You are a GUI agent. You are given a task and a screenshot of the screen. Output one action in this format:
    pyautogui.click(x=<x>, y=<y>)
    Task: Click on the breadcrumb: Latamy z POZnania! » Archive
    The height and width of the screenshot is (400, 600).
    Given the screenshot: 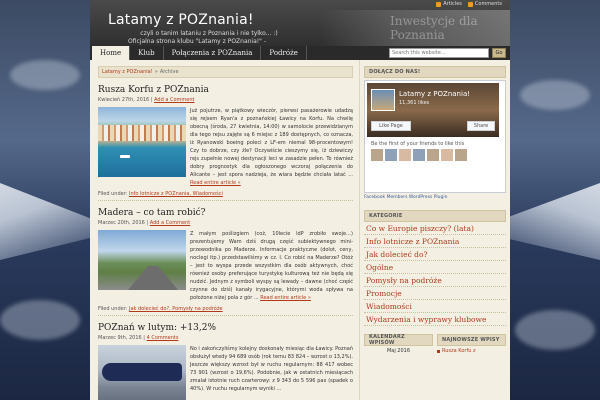 What is the action you would take?
    pyautogui.click(x=225, y=72)
    